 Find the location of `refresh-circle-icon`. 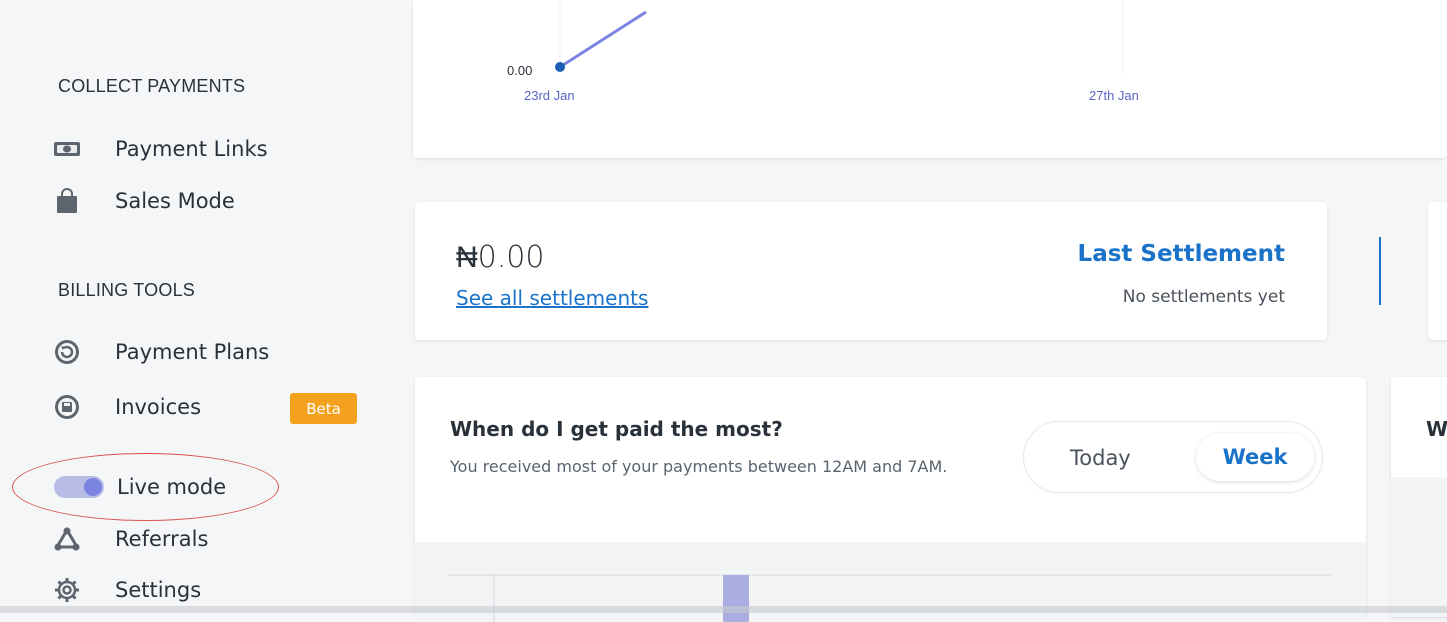

refresh-circle-icon is located at coordinates (67, 352).